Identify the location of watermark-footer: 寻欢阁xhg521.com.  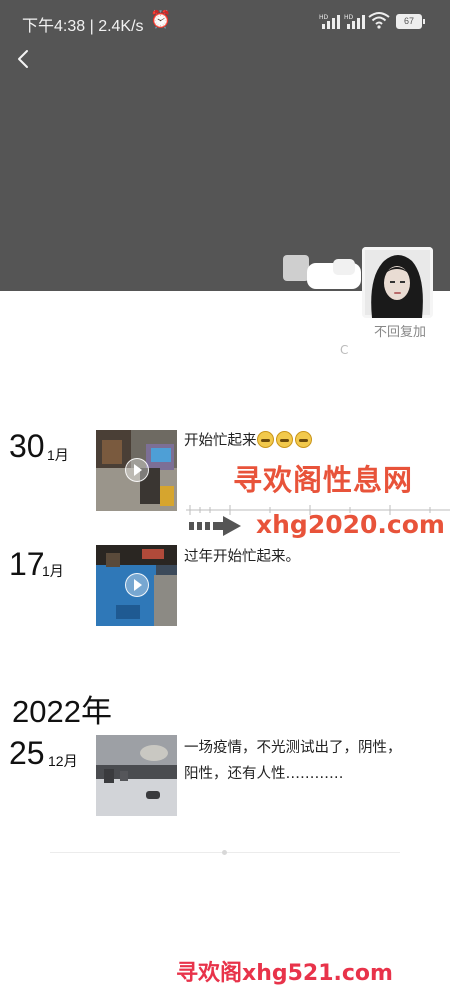
(284, 973).